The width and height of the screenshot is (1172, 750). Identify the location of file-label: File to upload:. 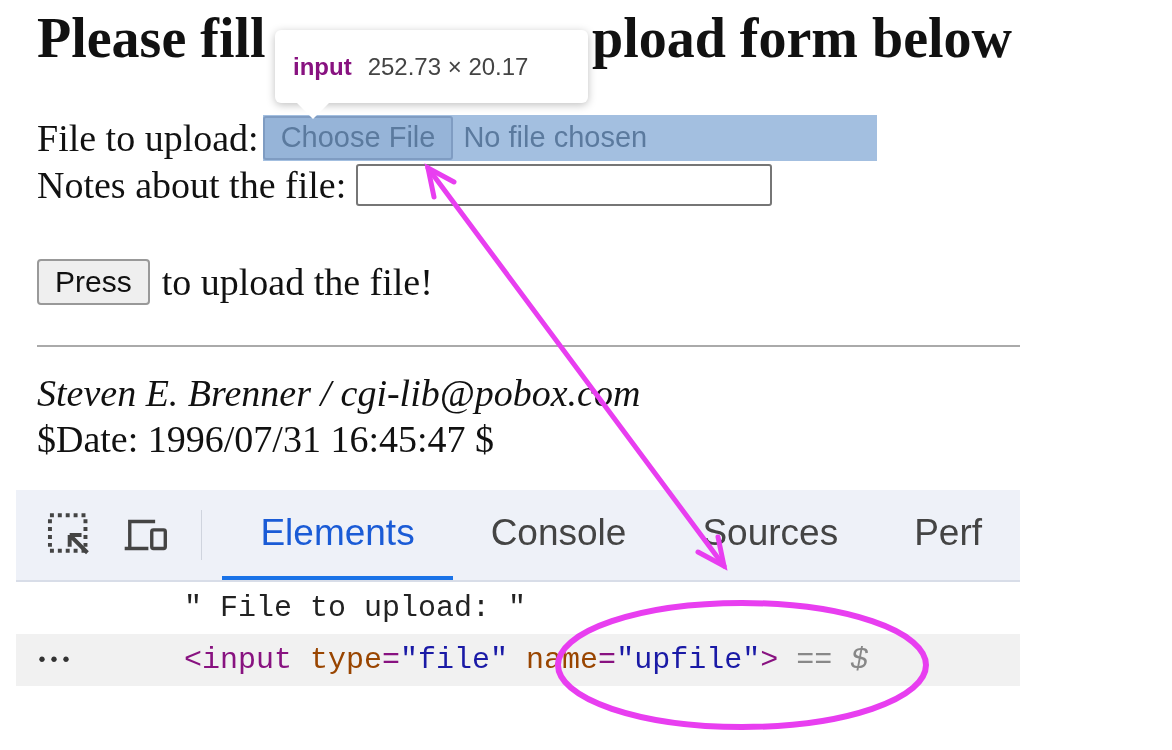
(148, 137).